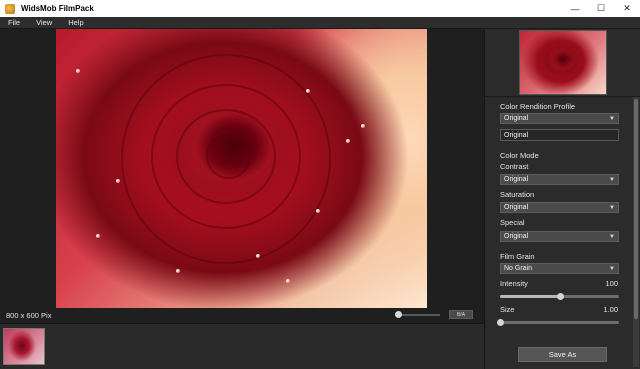 The image size is (640, 369). Describe the element at coordinates (320, 8) in the screenshot. I see `title-bar: WidsMob FilmPack — ☐ ✕` at that location.